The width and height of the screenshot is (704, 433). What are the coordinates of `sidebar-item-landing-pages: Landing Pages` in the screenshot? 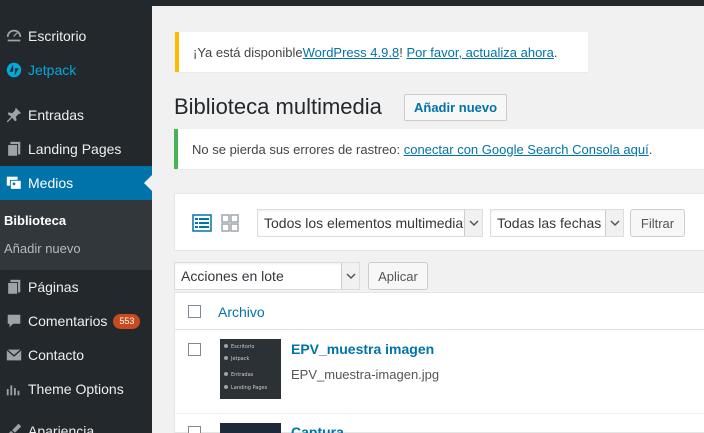 It's located at (76, 149).